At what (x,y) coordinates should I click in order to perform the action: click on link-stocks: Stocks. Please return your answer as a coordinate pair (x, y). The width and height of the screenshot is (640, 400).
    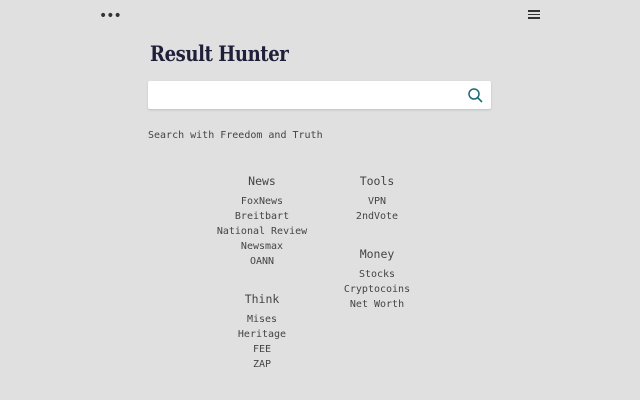
    Looking at the image, I should click on (377, 274).